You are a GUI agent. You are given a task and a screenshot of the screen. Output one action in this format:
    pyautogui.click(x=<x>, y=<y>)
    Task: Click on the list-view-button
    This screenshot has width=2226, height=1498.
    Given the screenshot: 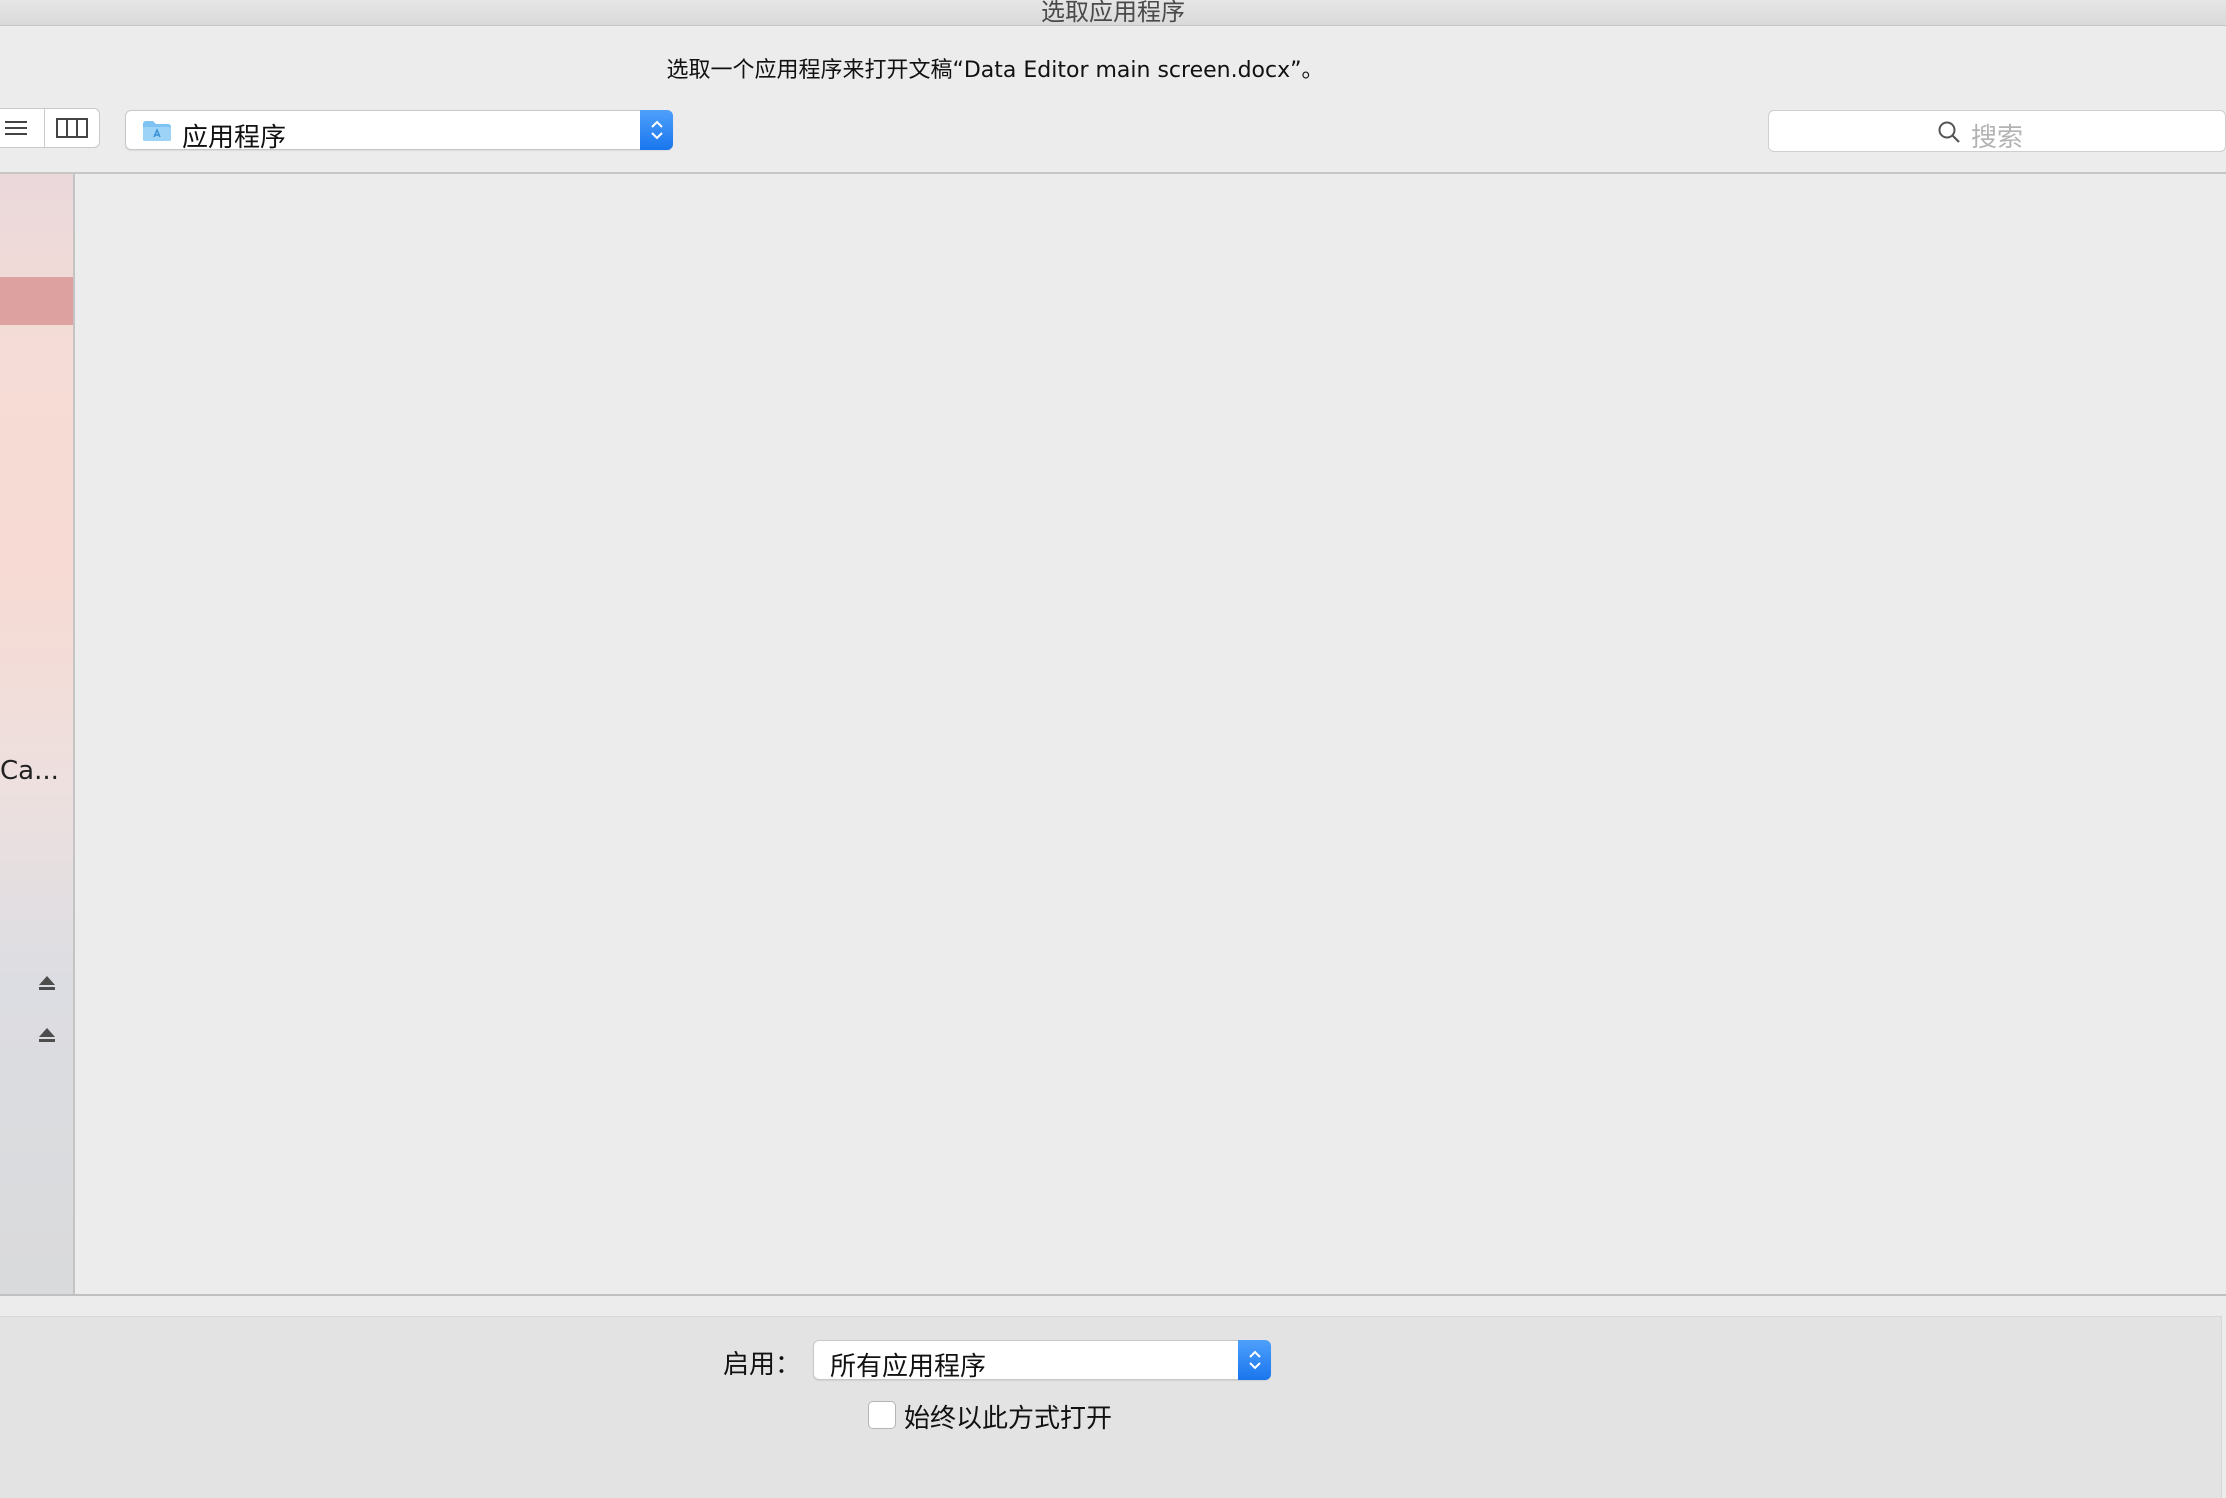 What is the action you would take?
    pyautogui.click(x=22, y=128)
    